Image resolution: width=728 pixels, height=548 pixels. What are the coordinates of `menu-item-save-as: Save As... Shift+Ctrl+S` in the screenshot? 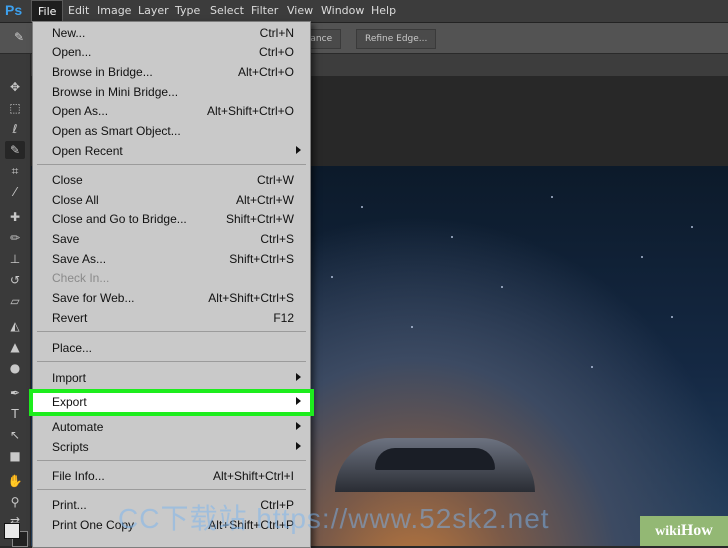 It's located at (171, 259).